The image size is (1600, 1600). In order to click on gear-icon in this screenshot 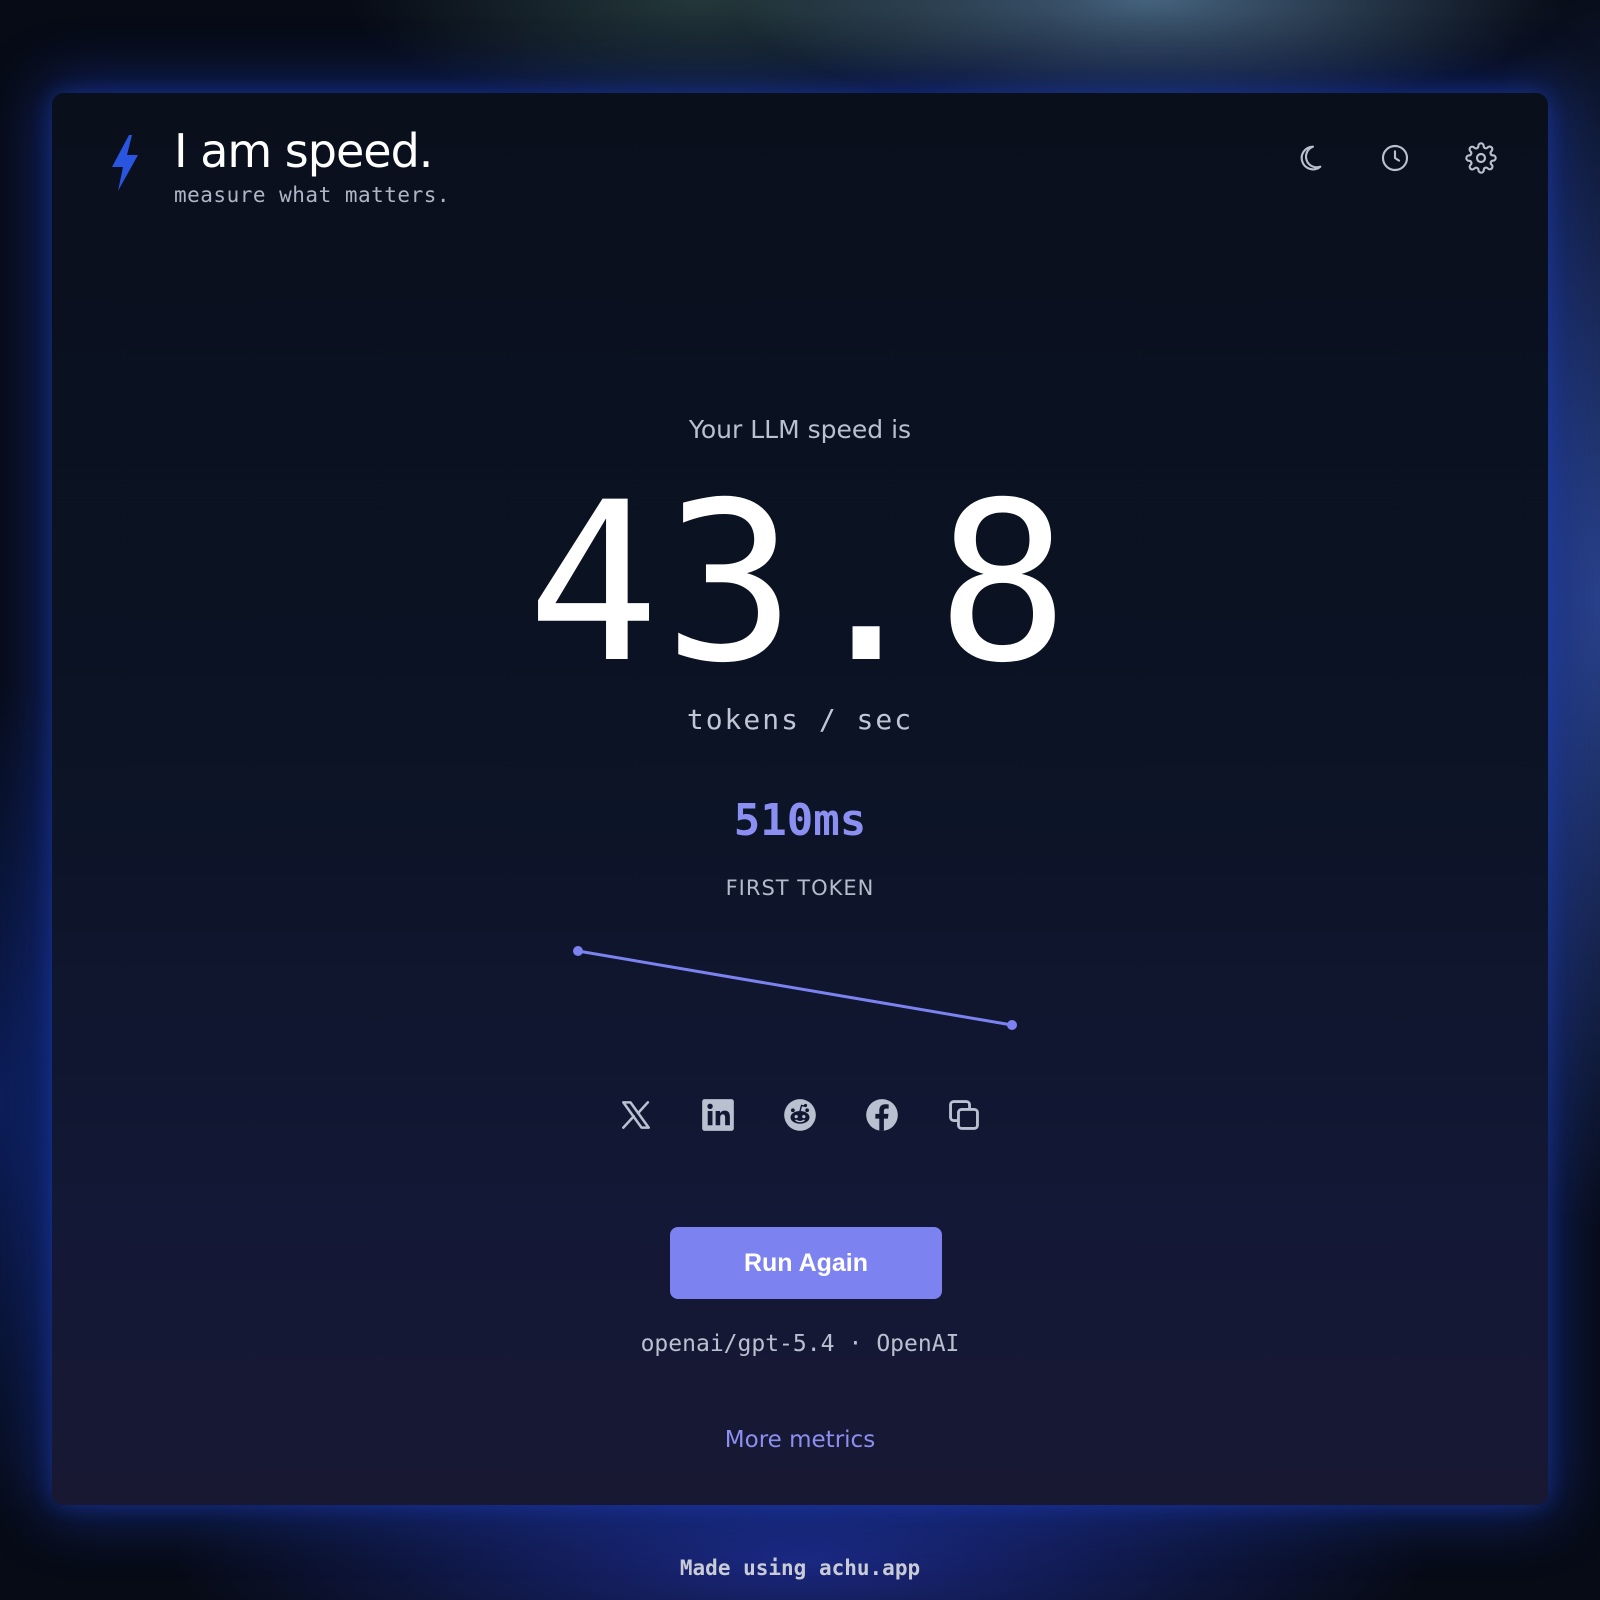, I will do `click(1481, 158)`.